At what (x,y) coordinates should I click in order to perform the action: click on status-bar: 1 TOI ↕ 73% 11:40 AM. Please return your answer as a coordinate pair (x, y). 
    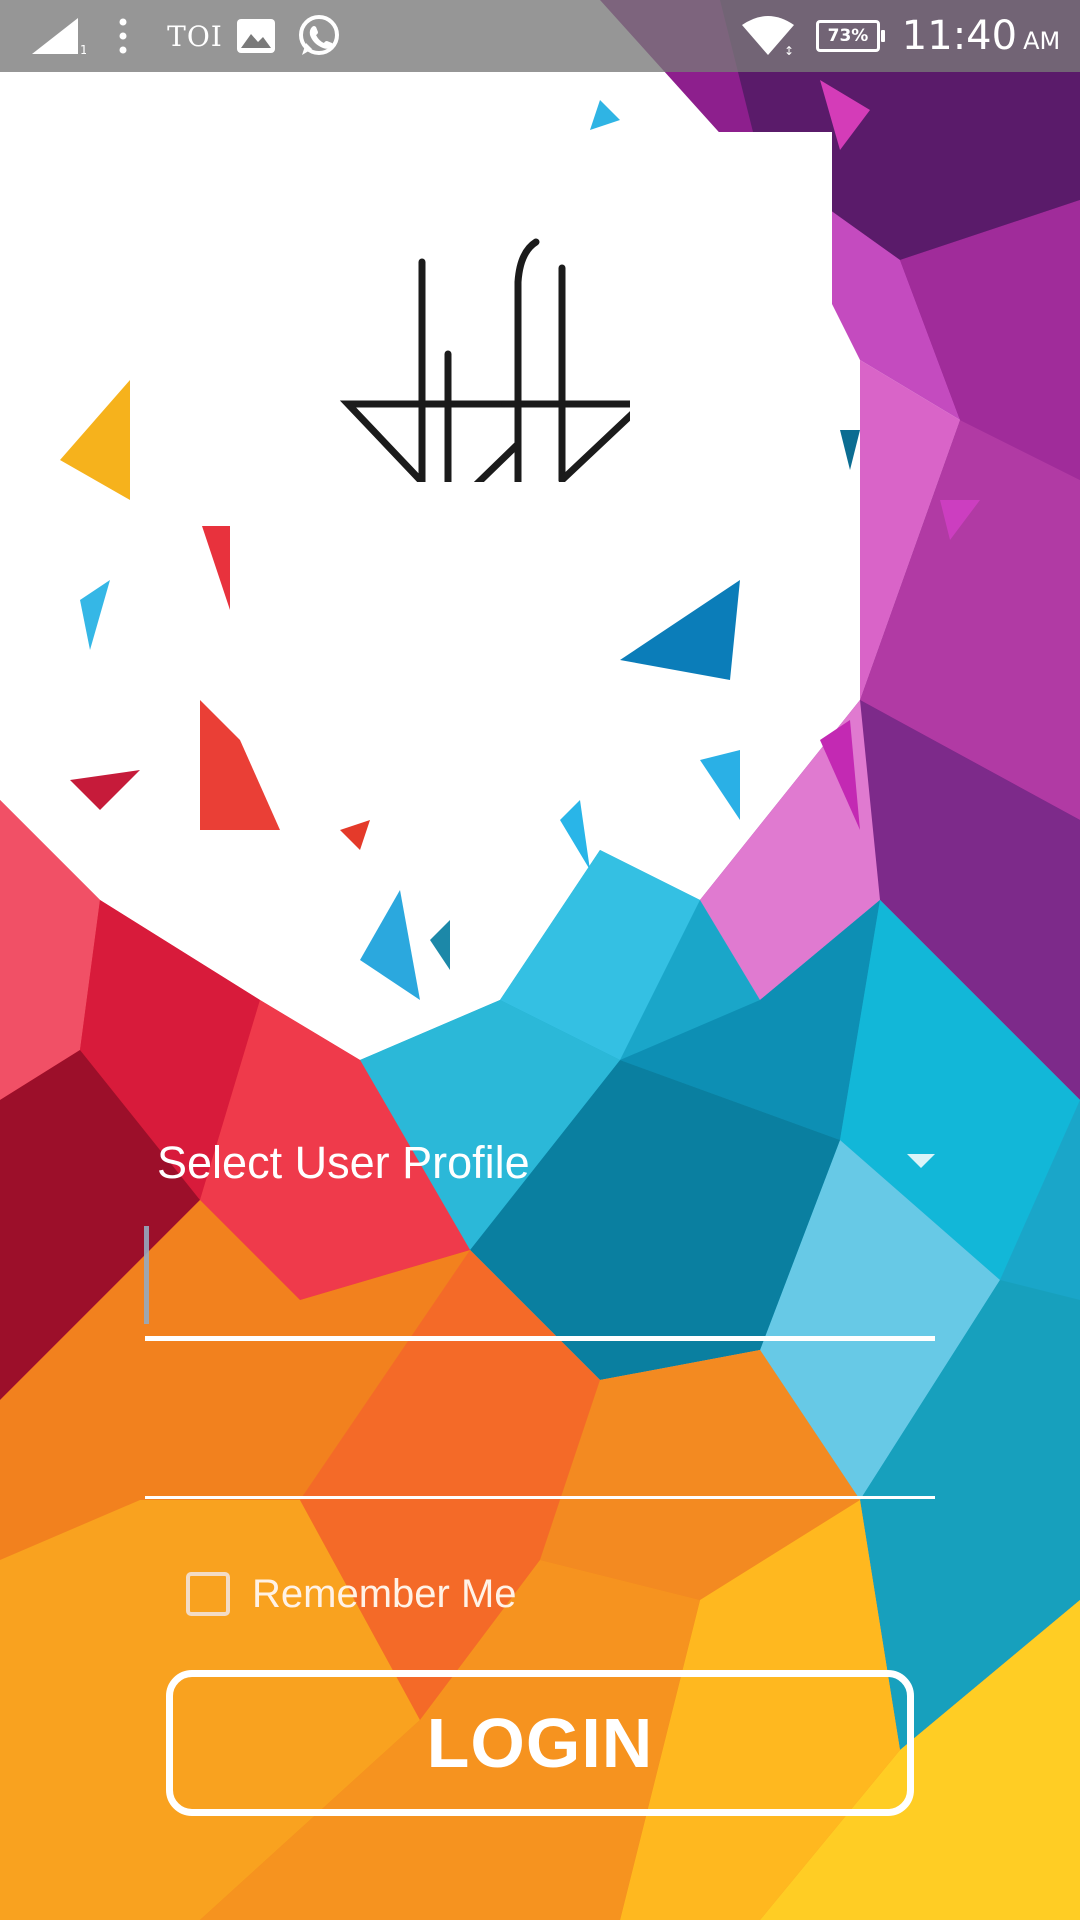
    Looking at the image, I should click on (540, 36).